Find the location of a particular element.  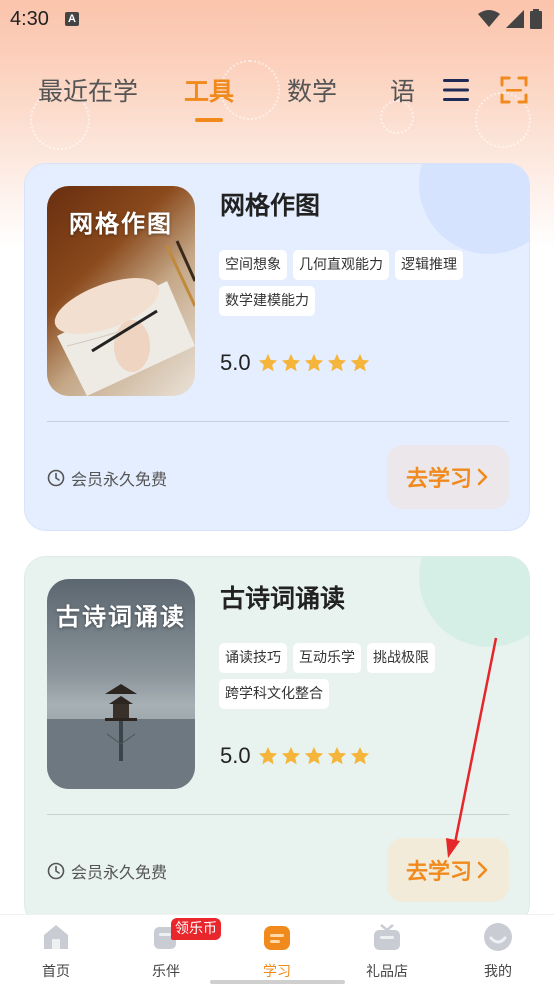

thumbnail-title: 网格作图 is located at coordinates (121, 224).